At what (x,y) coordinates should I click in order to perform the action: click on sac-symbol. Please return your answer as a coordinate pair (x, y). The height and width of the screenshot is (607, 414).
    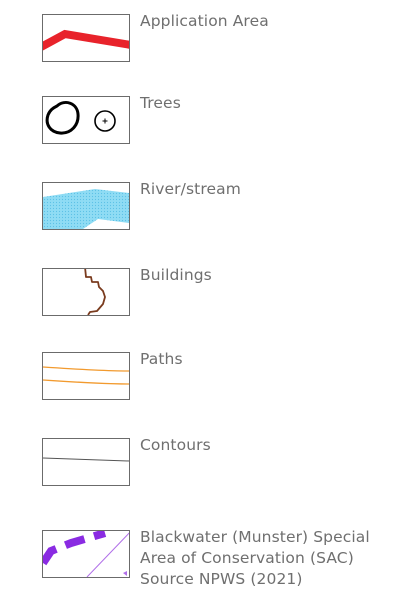
    Looking at the image, I should click on (86, 554).